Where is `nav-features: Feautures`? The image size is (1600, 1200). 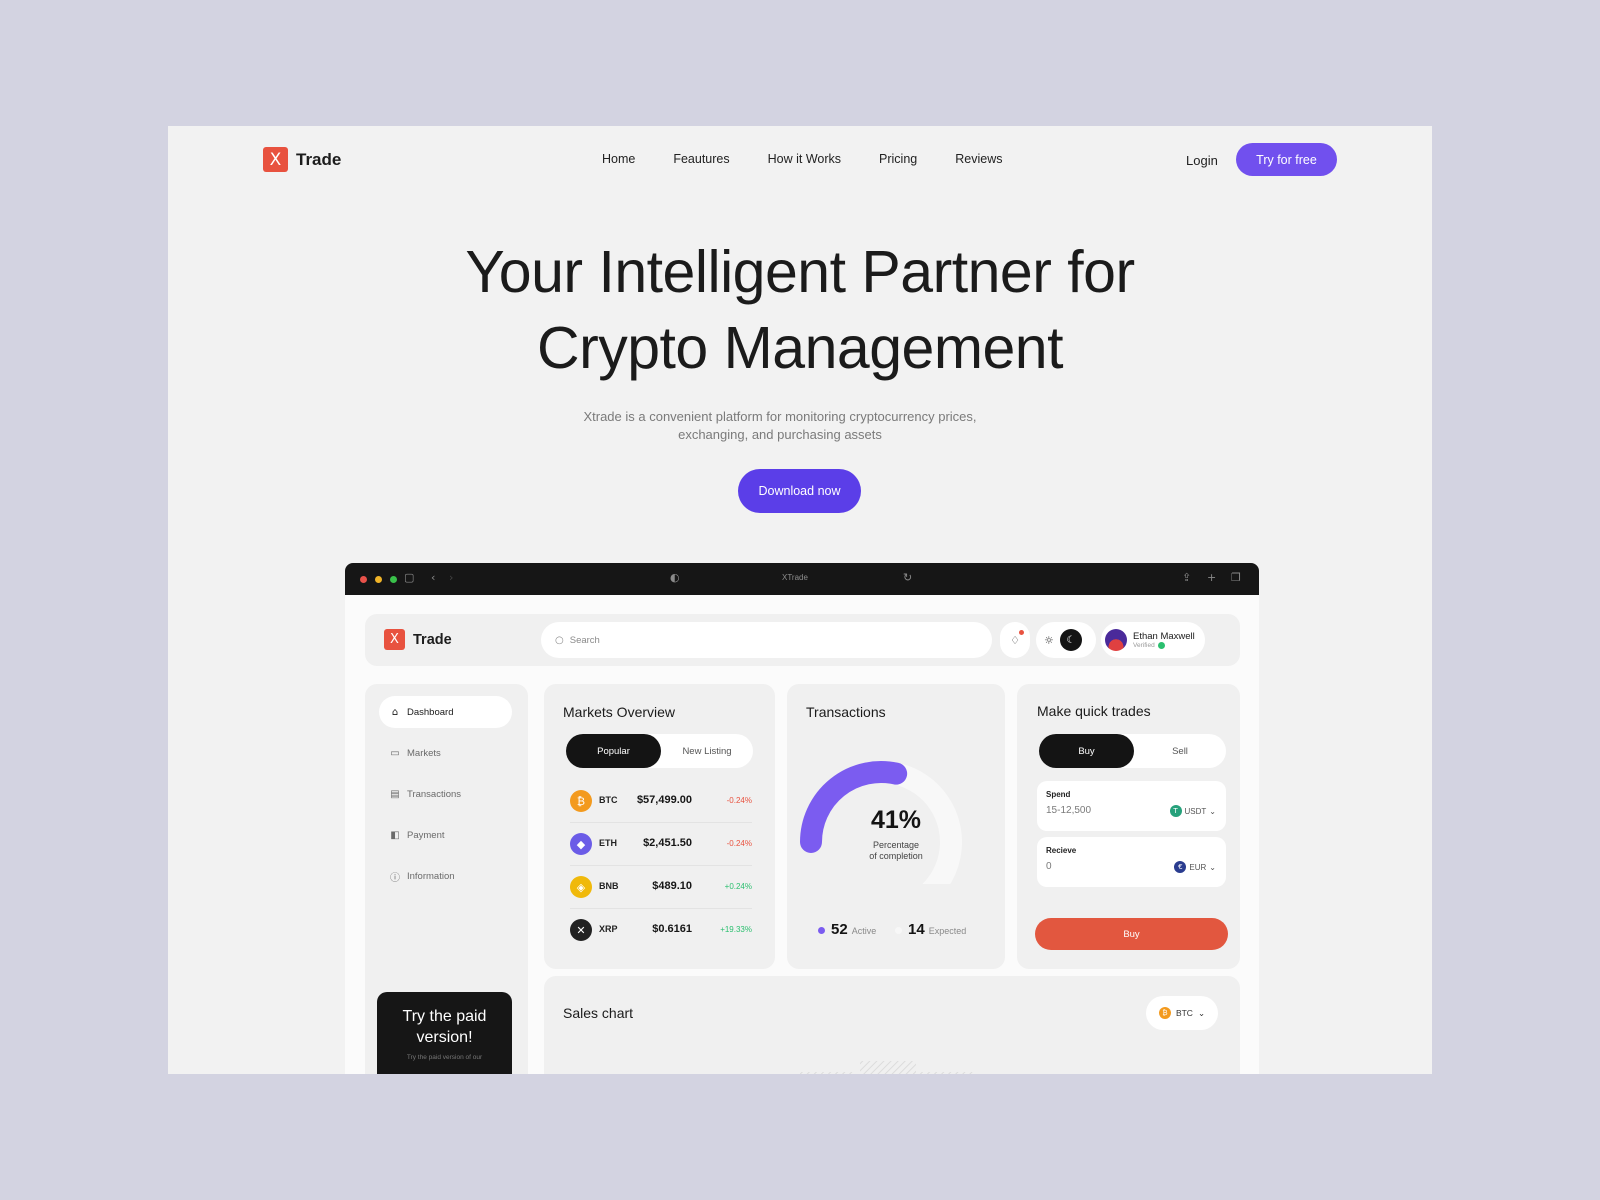
nav-features: Feautures is located at coordinates (701, 159).